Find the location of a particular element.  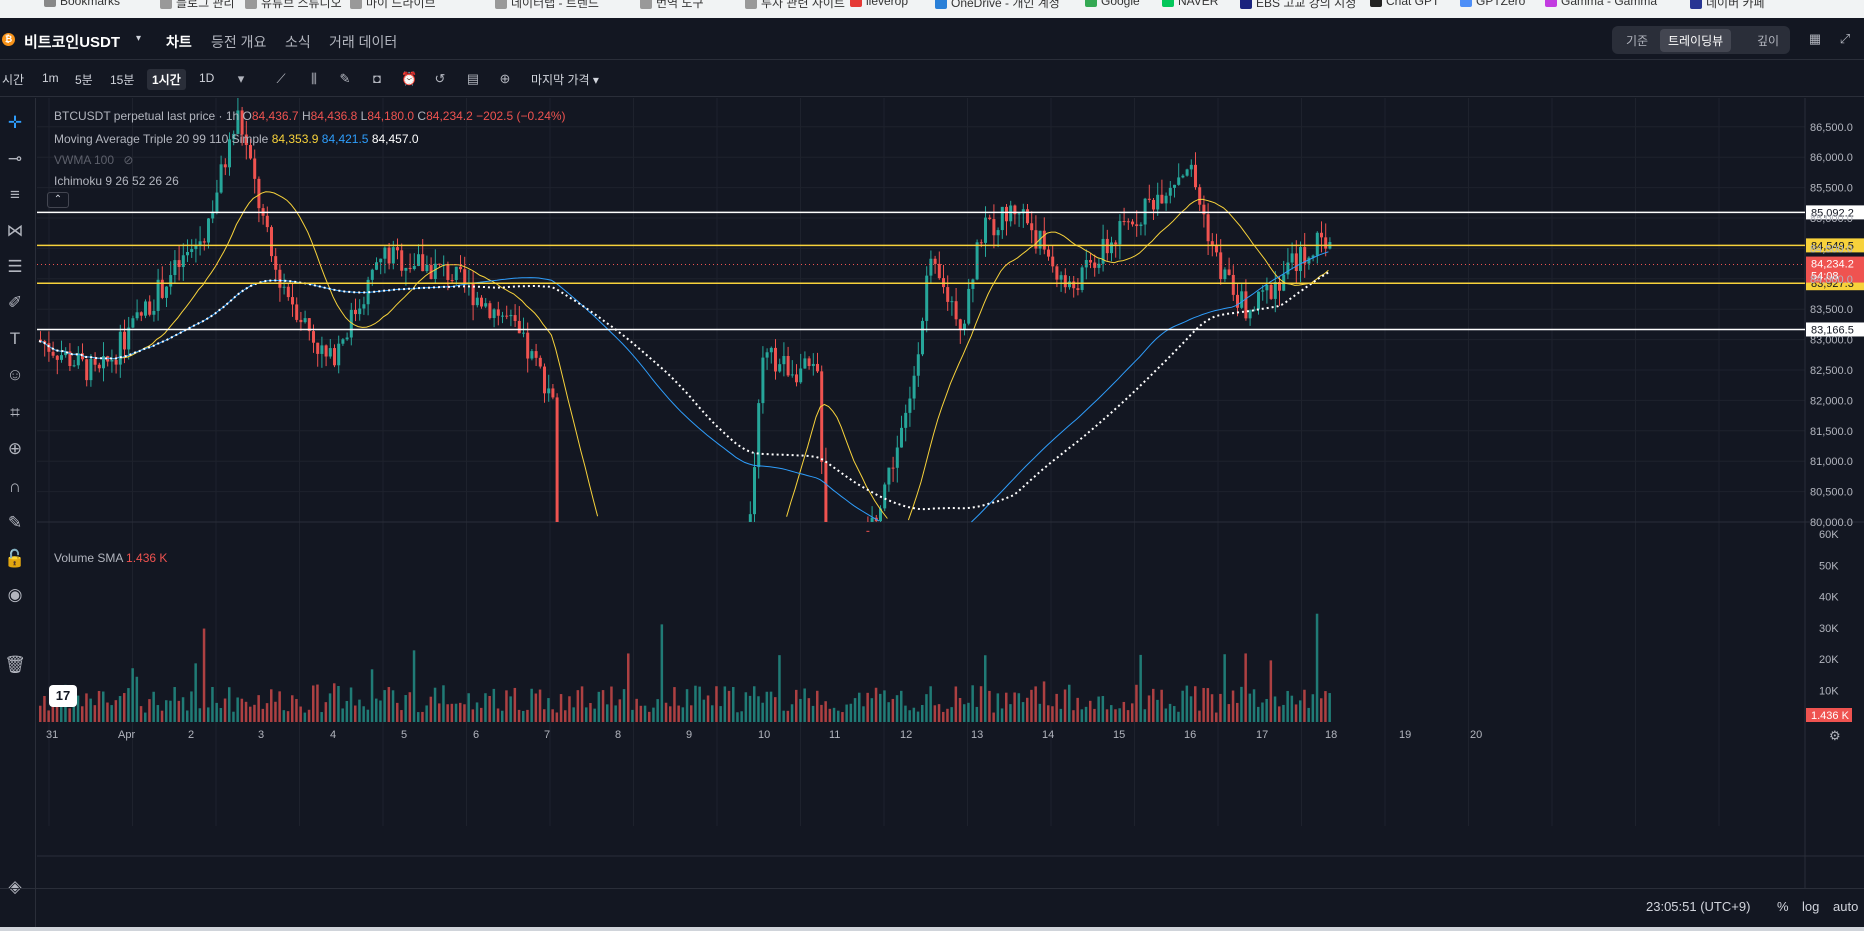

candle-type-icon: ⫼ is located at coordinates (314, 79).